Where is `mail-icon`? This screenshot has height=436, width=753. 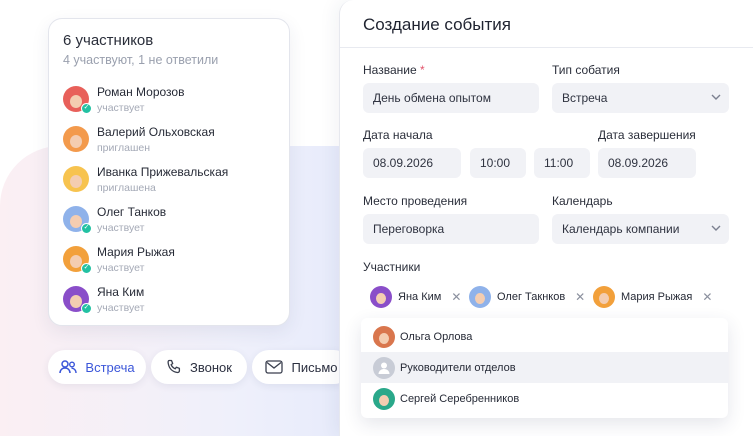 mail-icon is located at coordinates (274, 367).